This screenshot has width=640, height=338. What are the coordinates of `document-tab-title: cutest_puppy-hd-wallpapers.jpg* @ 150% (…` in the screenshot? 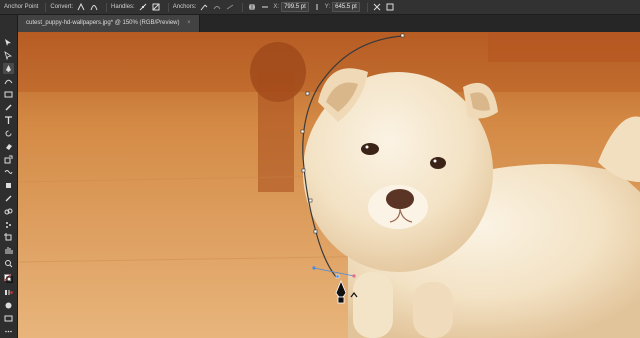 It's located at (103, 23).